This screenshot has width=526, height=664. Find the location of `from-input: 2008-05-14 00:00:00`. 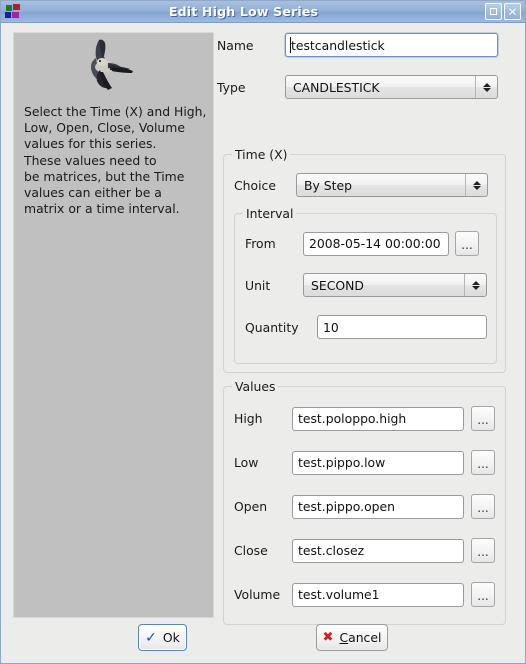

from-input: 2008-05-14 00:00:00 is located at coordinates (376, 243).